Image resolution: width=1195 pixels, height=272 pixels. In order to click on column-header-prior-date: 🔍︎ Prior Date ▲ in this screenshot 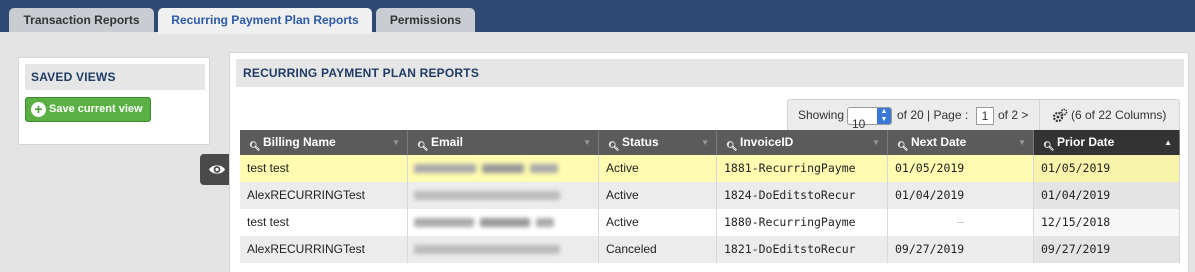, I will do `click(1107, 142)`.